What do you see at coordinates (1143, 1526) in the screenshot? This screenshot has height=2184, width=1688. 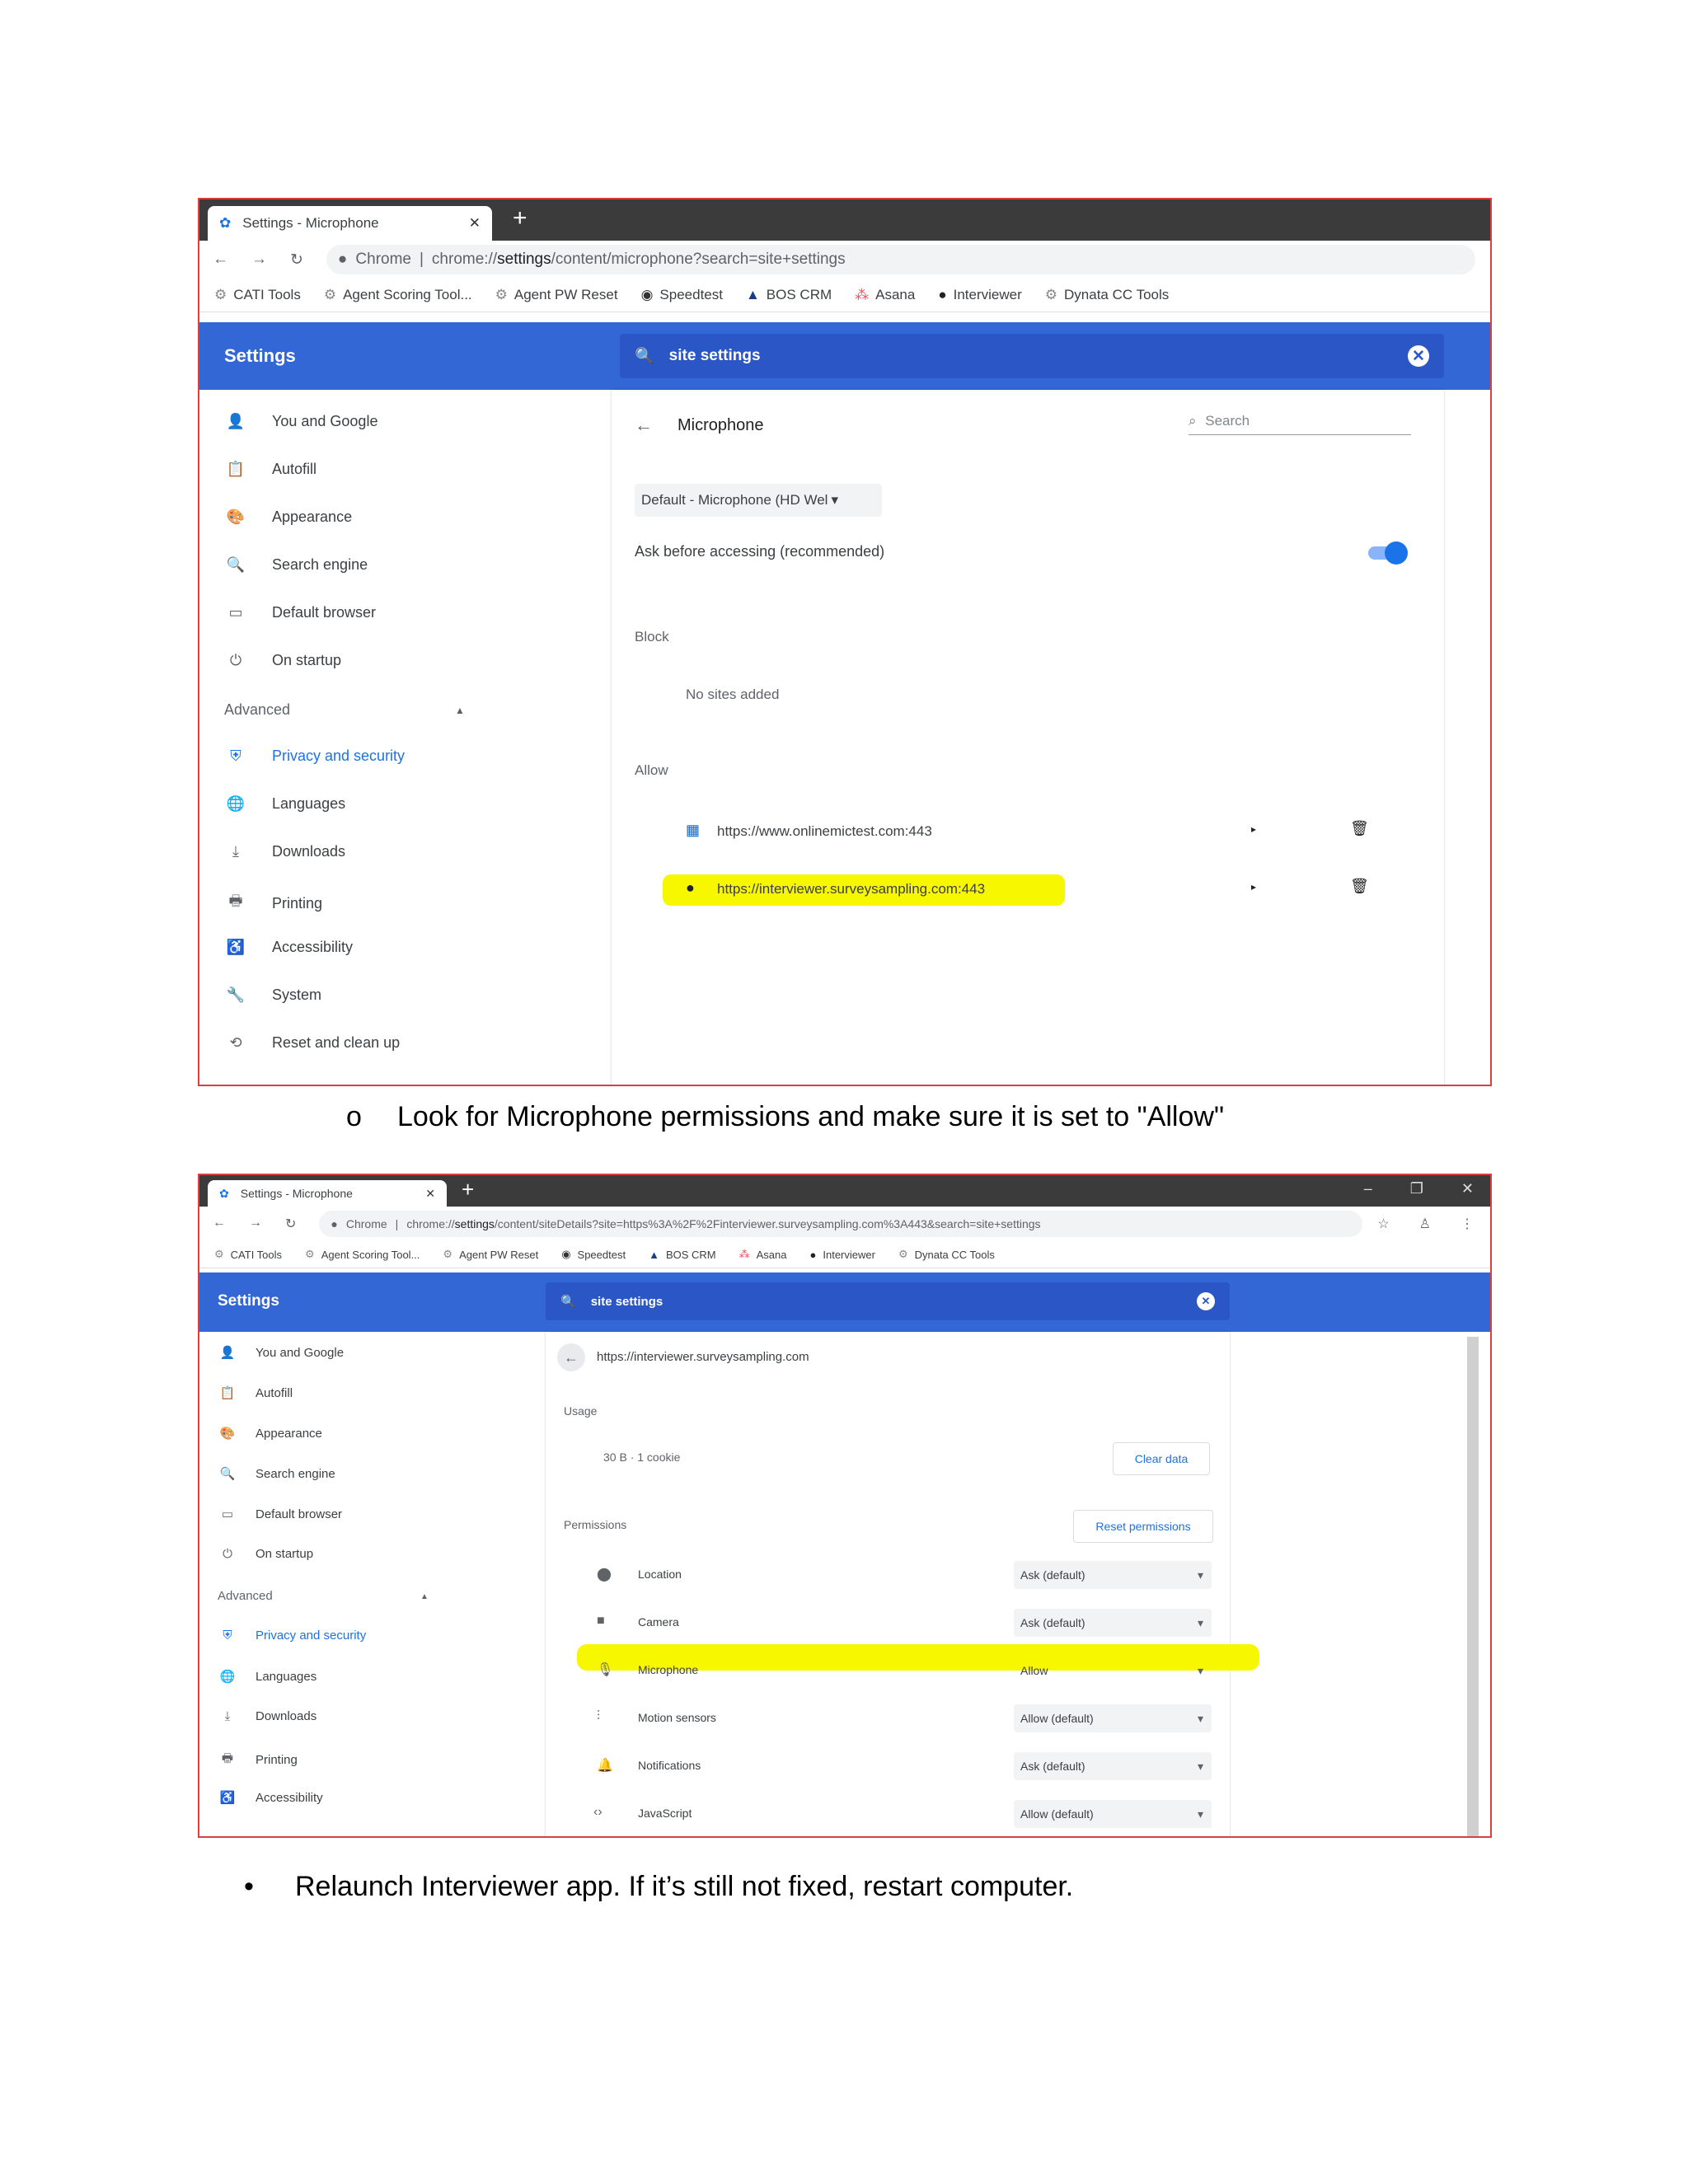 I see `reset-permissions-button: Reset permissions` at bounding box center [1143, 1526].